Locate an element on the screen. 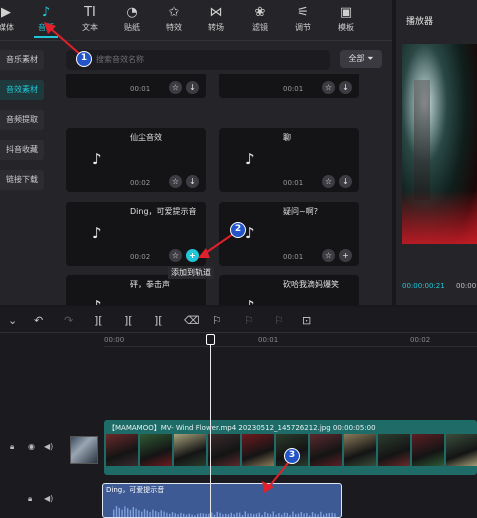 The image size is (477, 518). marker-icon: ⚐ is located at coordinates (217, 320).